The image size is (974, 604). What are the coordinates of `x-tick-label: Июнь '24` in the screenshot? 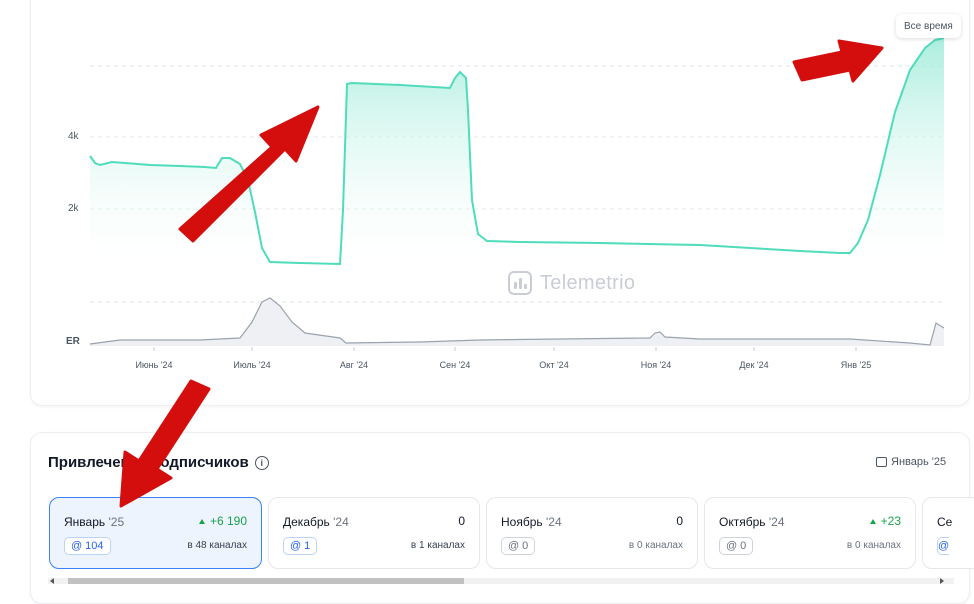 It's located at (154, 365).